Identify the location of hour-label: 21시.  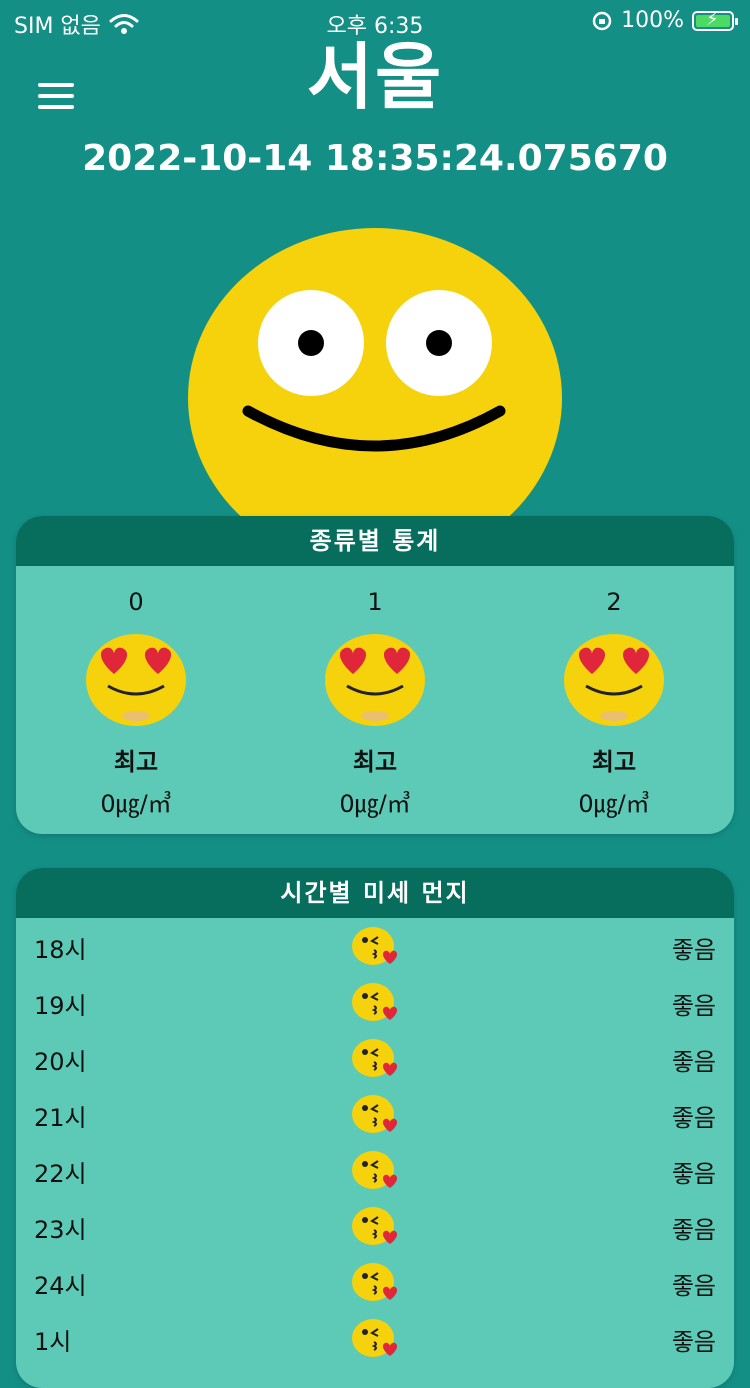
(60, 1118).